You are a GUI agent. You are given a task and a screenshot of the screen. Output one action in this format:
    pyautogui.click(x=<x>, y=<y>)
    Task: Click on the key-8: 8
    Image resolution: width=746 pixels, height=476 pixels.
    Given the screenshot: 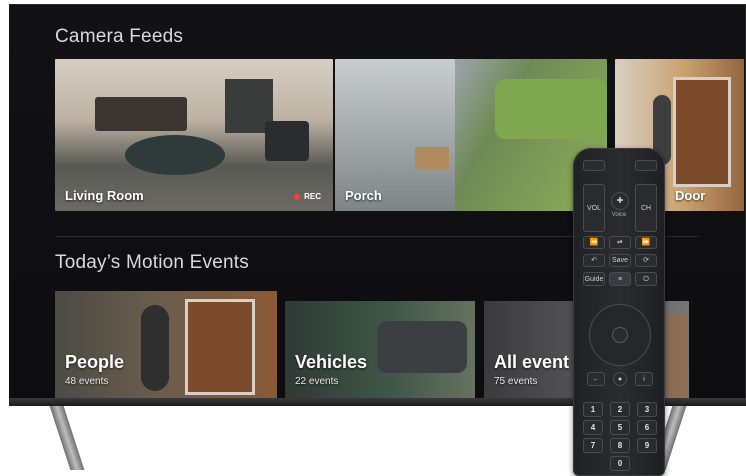 What is the action you would take?
    pyautogui.click(x=620, y=445)
    